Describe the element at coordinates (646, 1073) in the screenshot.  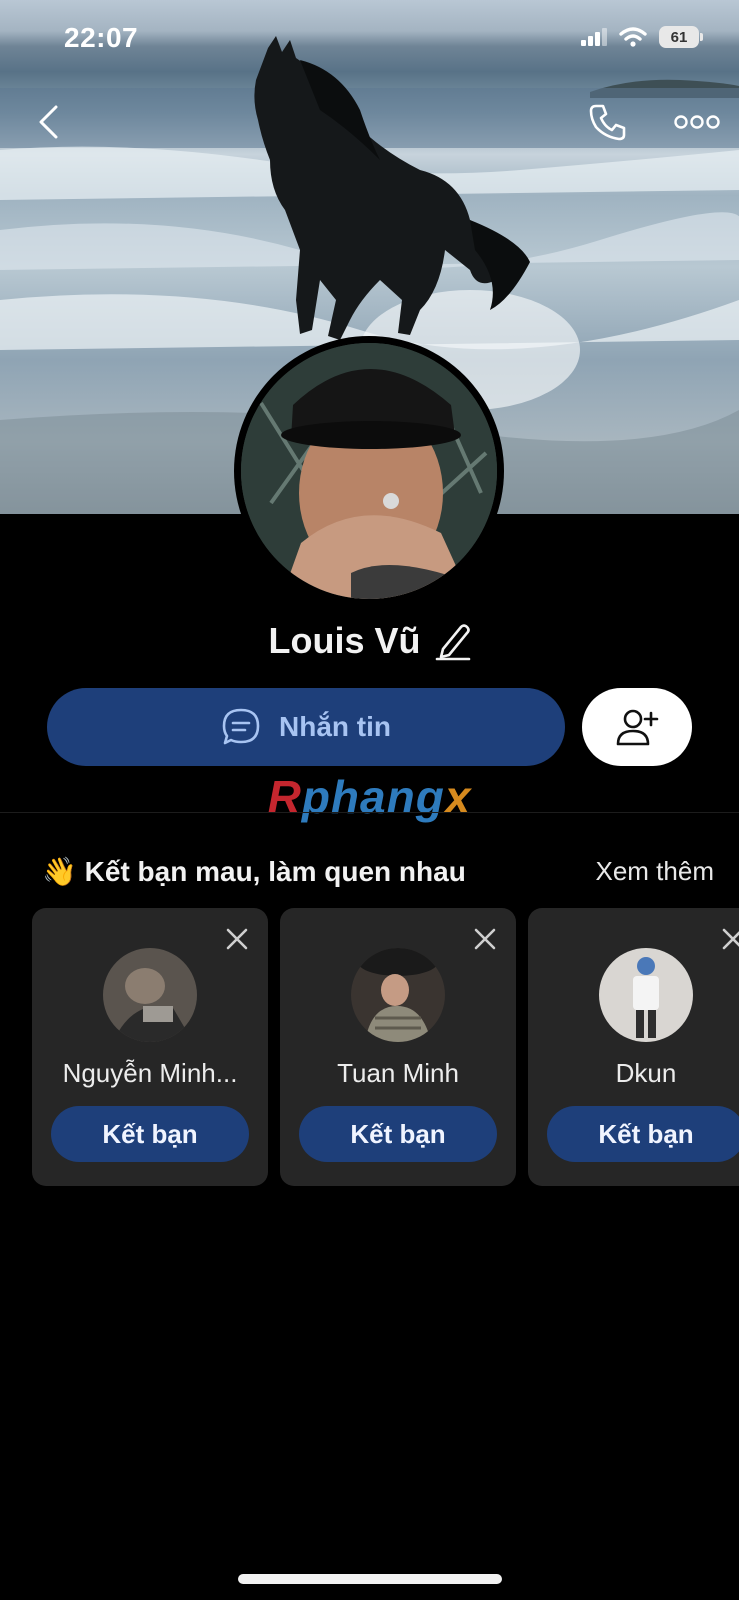
I see `suggestion-name: Dkun` at that location.